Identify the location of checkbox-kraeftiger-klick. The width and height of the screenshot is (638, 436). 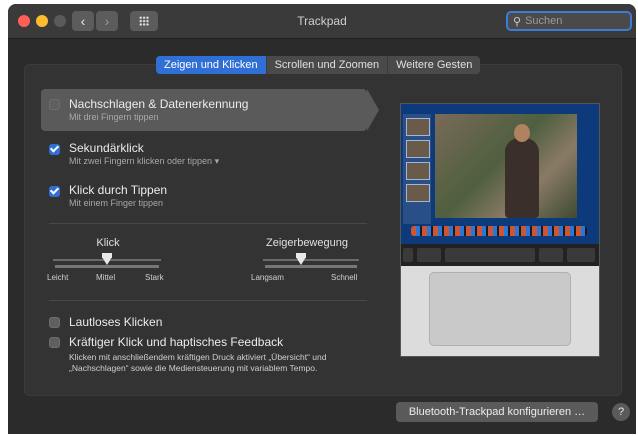
(54, 342).